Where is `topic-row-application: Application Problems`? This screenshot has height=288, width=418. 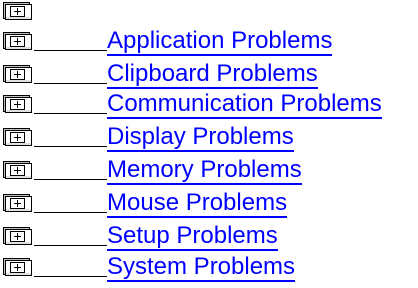
topic-row-application: Application Problems is located at coordinates (209, 43).